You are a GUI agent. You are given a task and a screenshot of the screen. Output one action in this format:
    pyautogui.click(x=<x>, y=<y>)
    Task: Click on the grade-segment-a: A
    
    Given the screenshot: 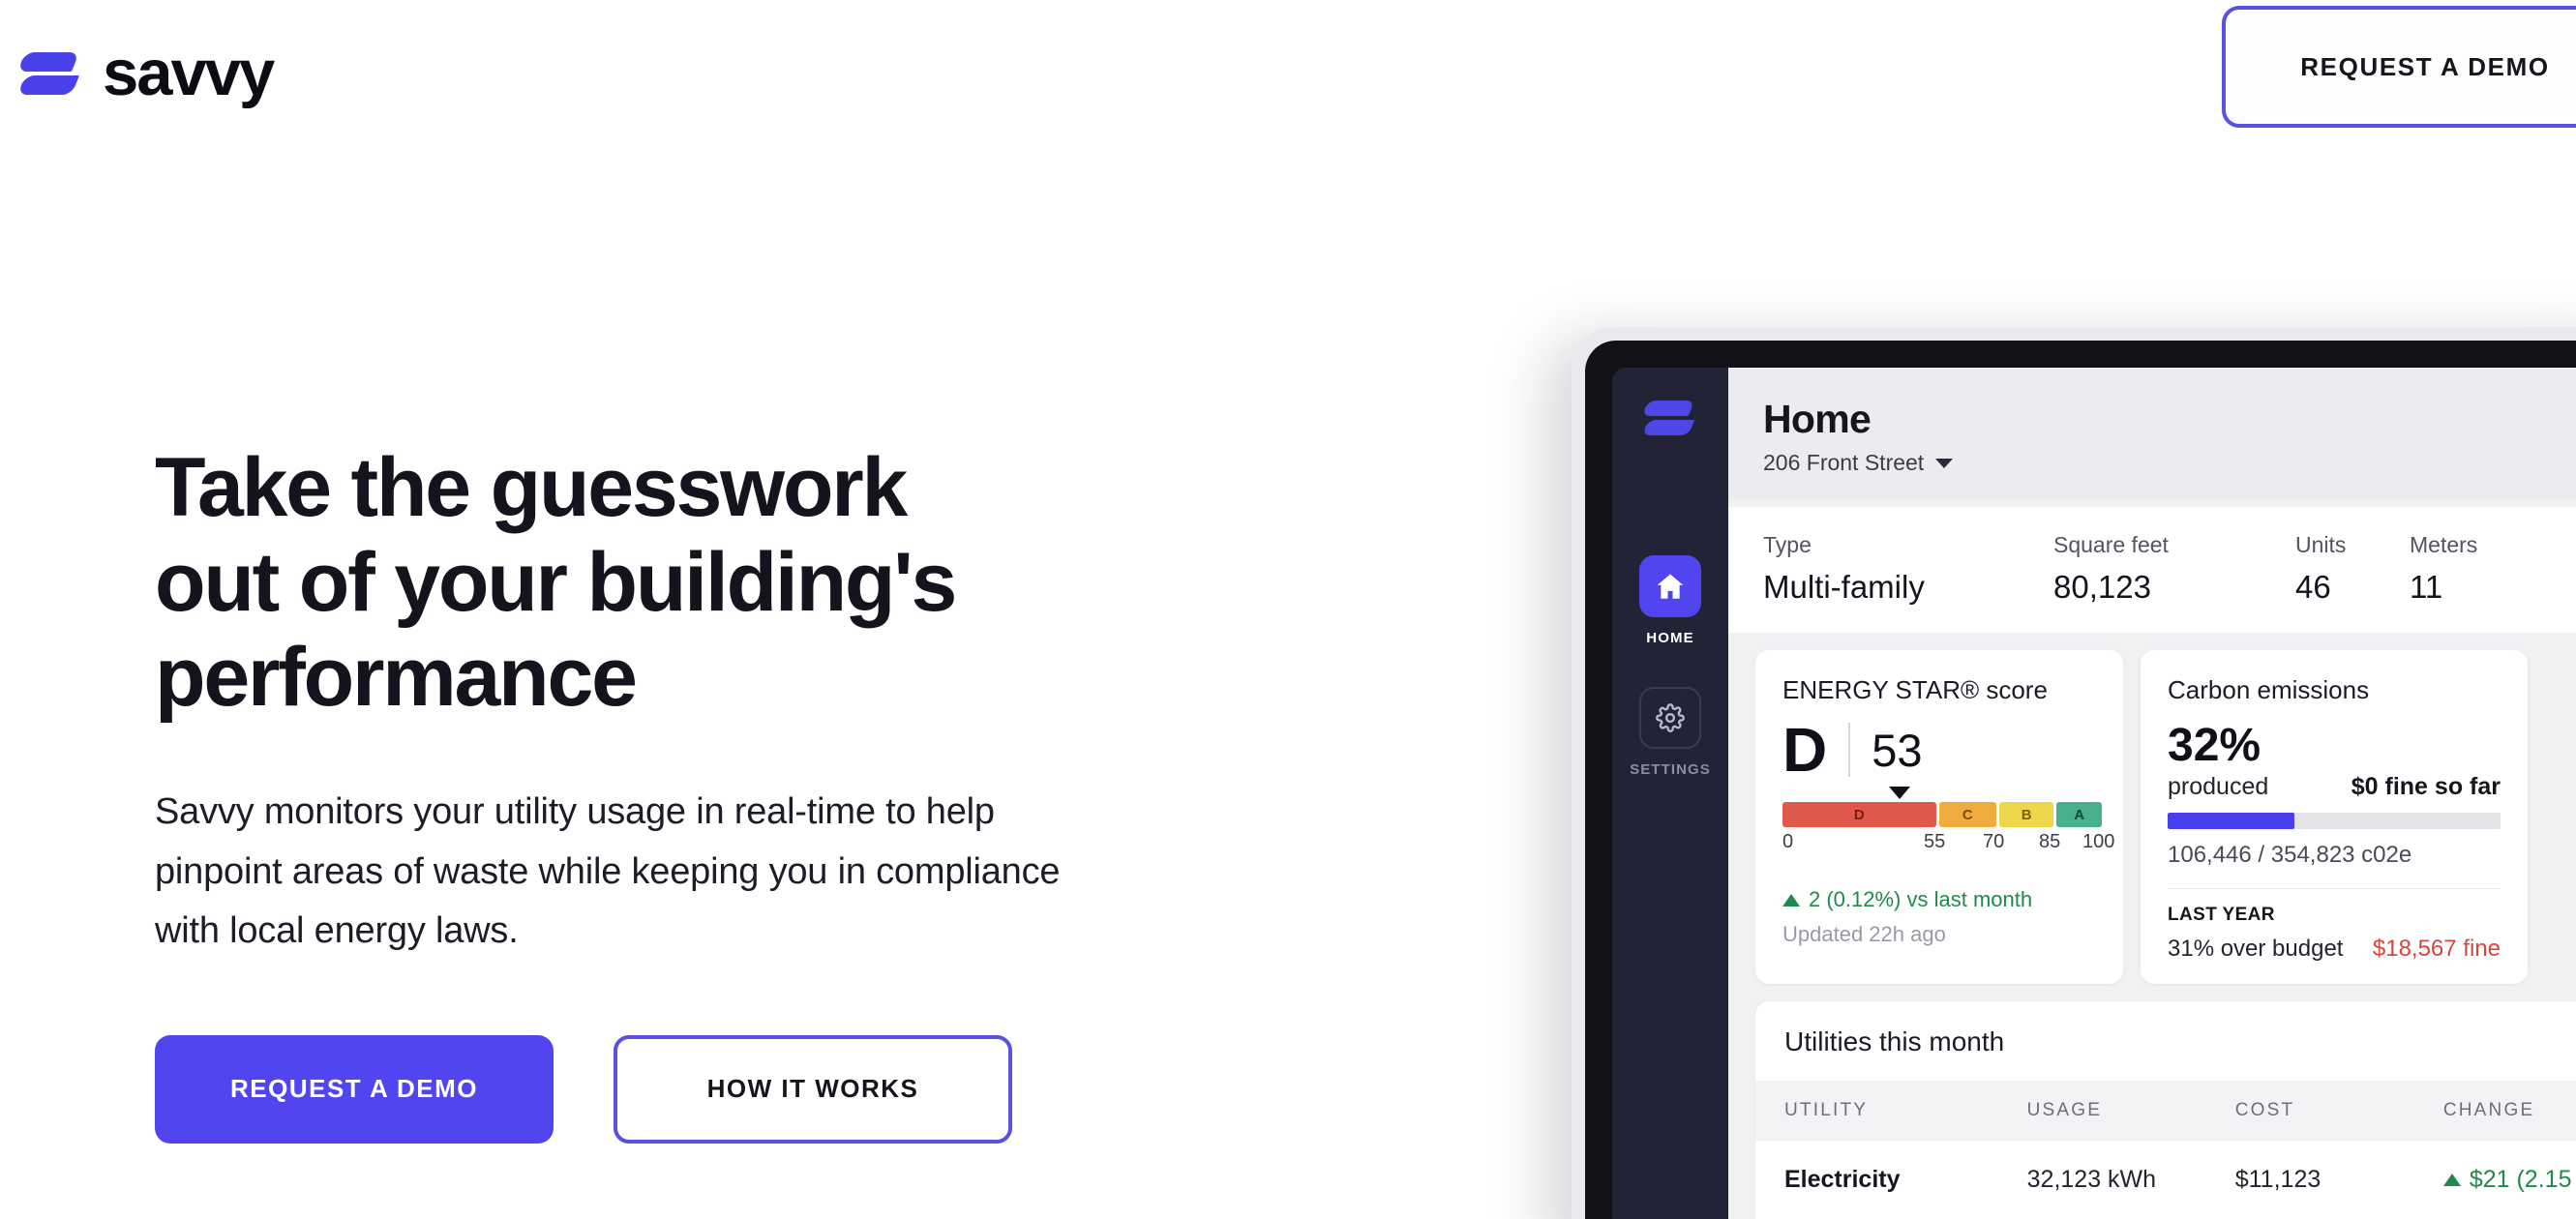 What is the action you would take?
    pyautogui.click(x=2079, y=814)
    